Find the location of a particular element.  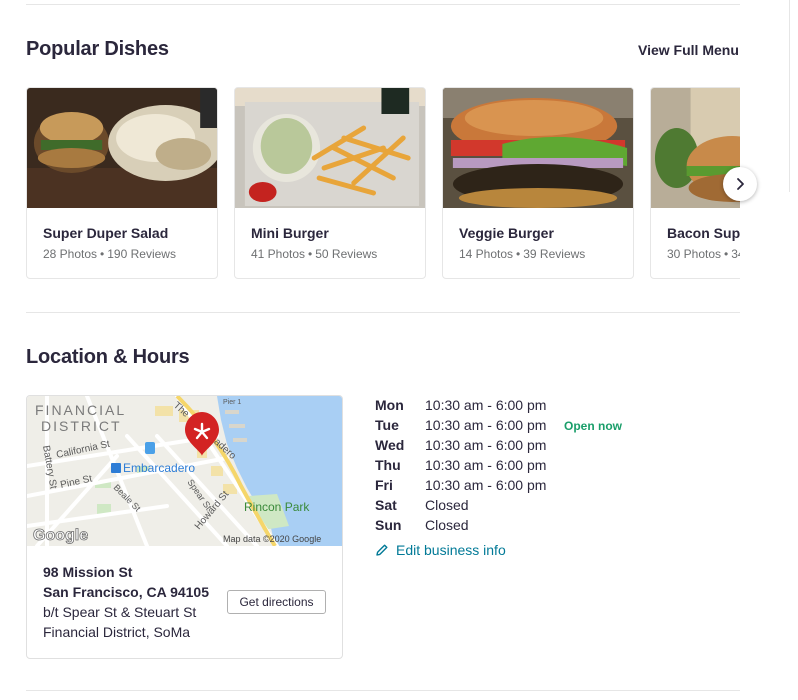

transit-icon is located at coordinates (116, 468).